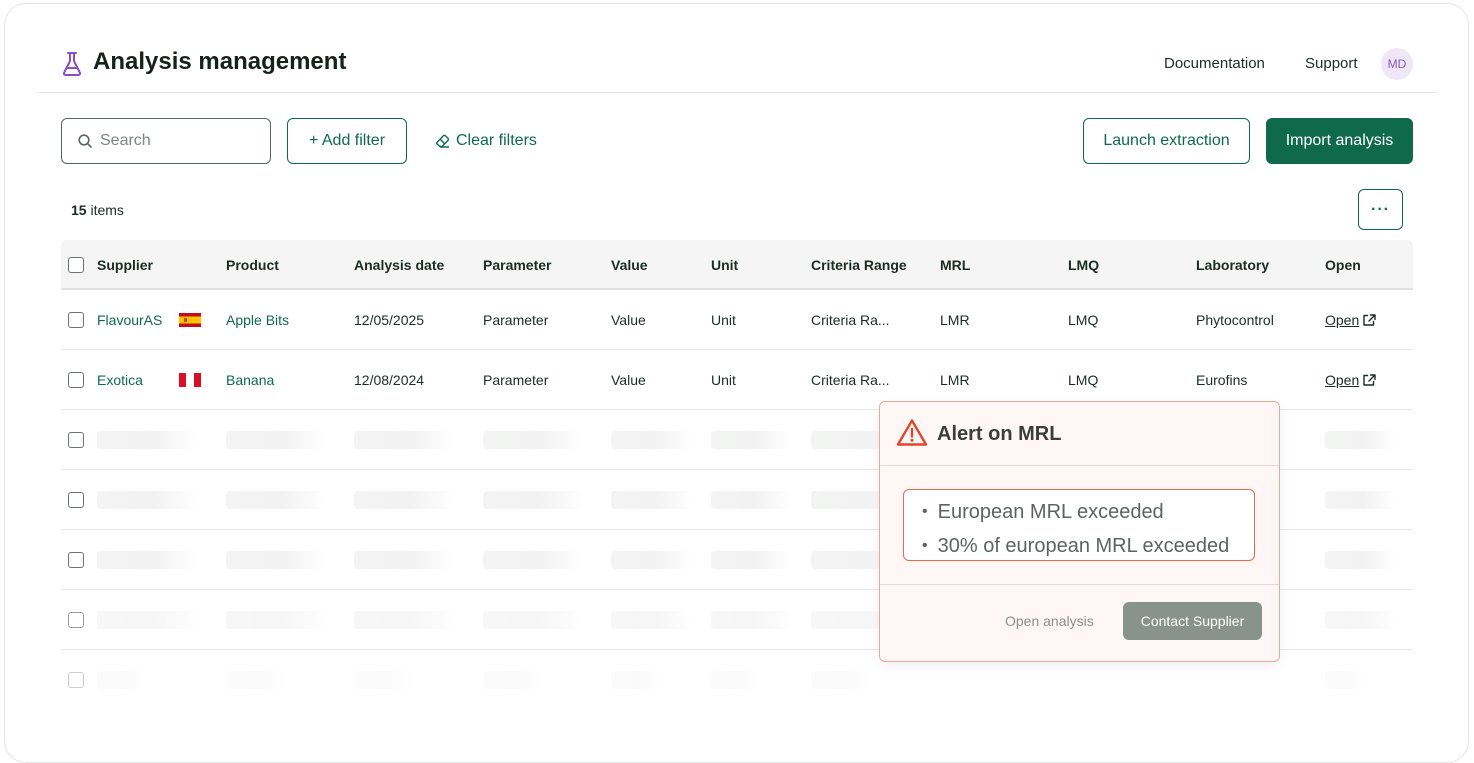 This screenshot has height=763, width=1474. I want to click on value-cell: Value, so click(628, 380).